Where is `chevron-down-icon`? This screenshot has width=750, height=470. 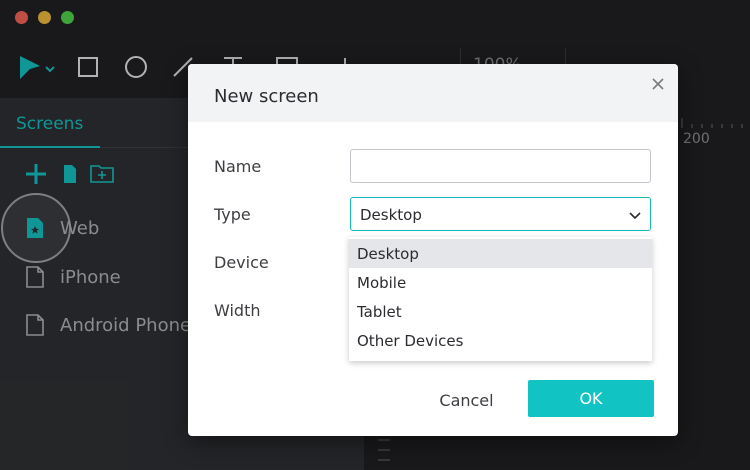
chevron-down-icon is located at coordinates (635, 216).